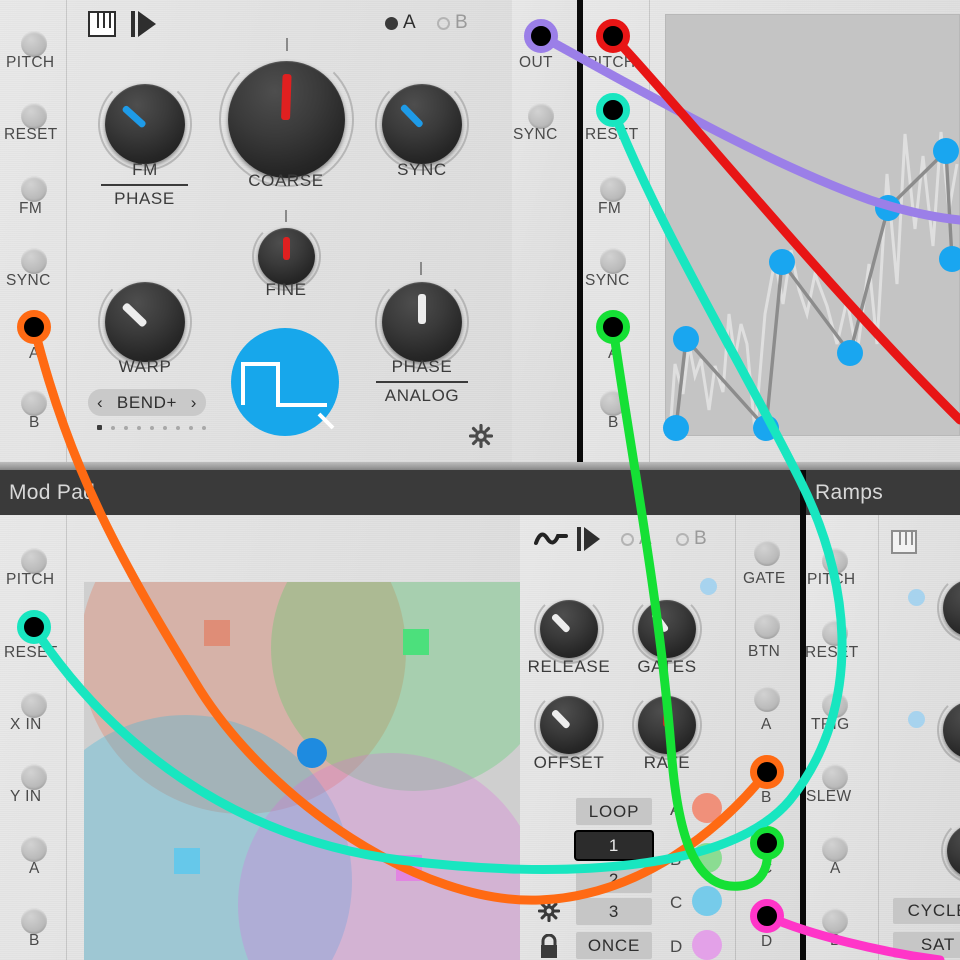 This screenshot has width=960, height=960. I want to click on jack-label: RESET, so click(832, 652).